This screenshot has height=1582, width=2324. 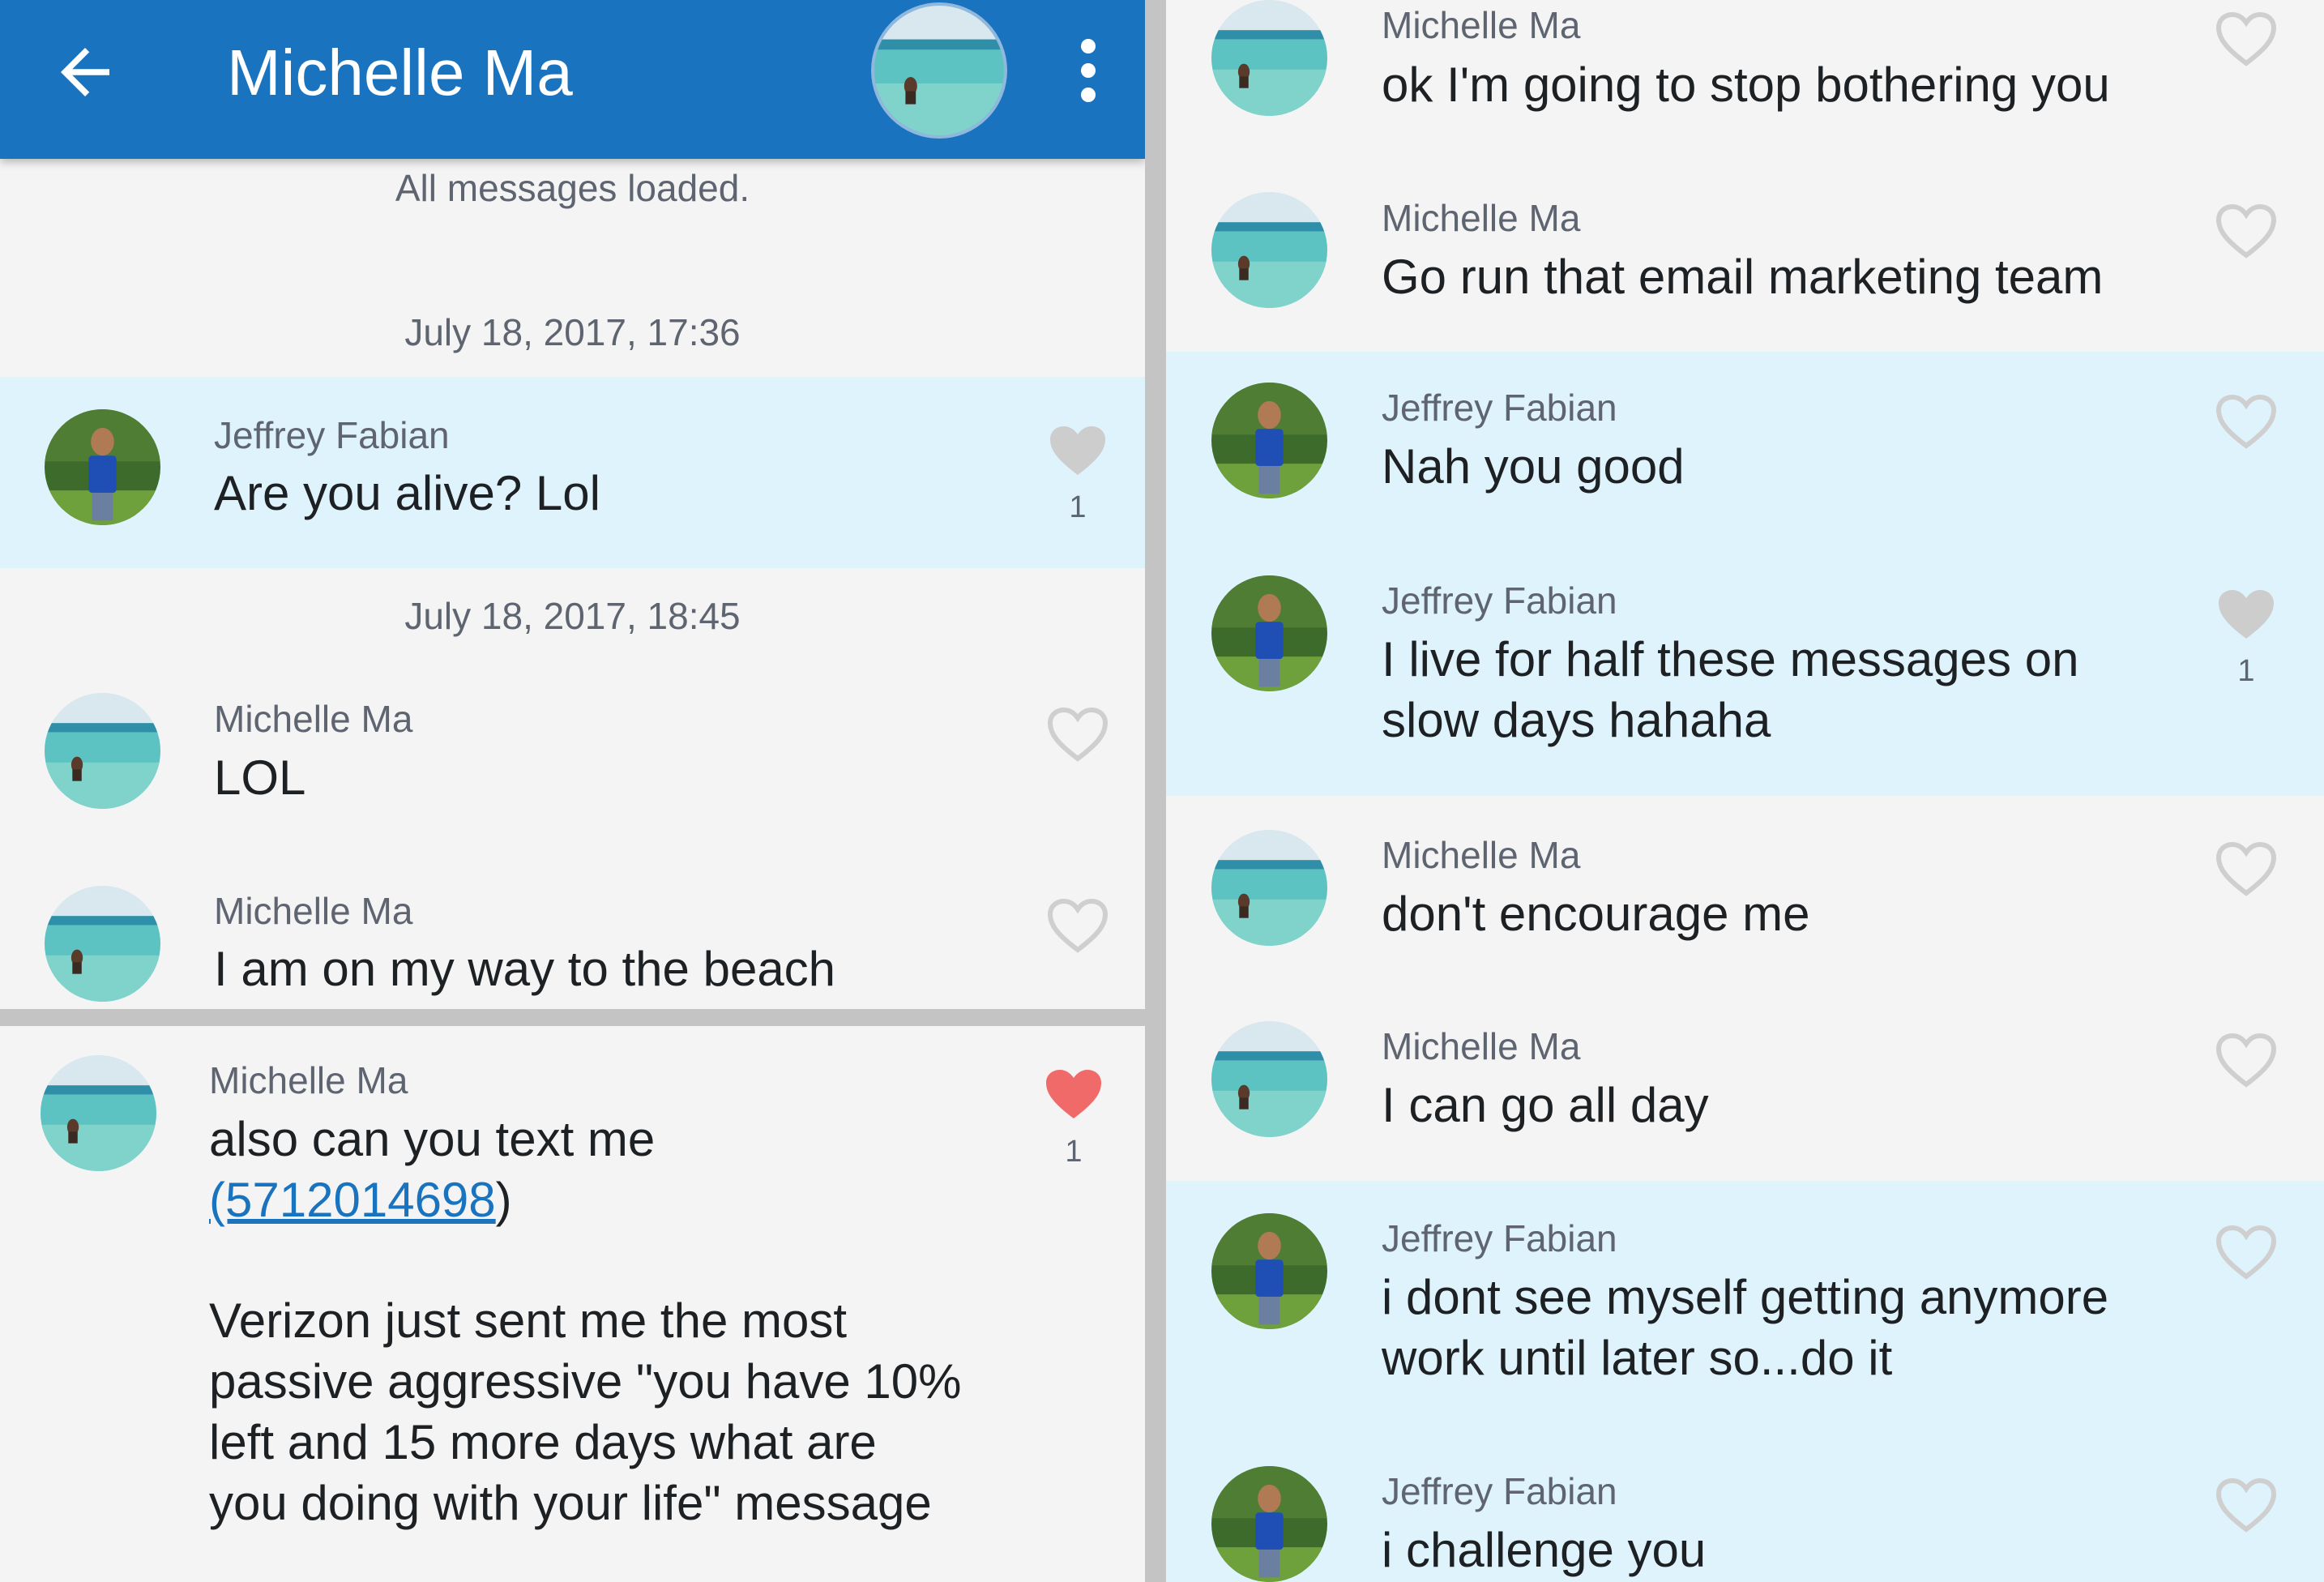 What do you see at coordinates (572, 760) in the screenshot?
I see `message-row: Michelle Ma LOL` at bounding box center [572, 760].